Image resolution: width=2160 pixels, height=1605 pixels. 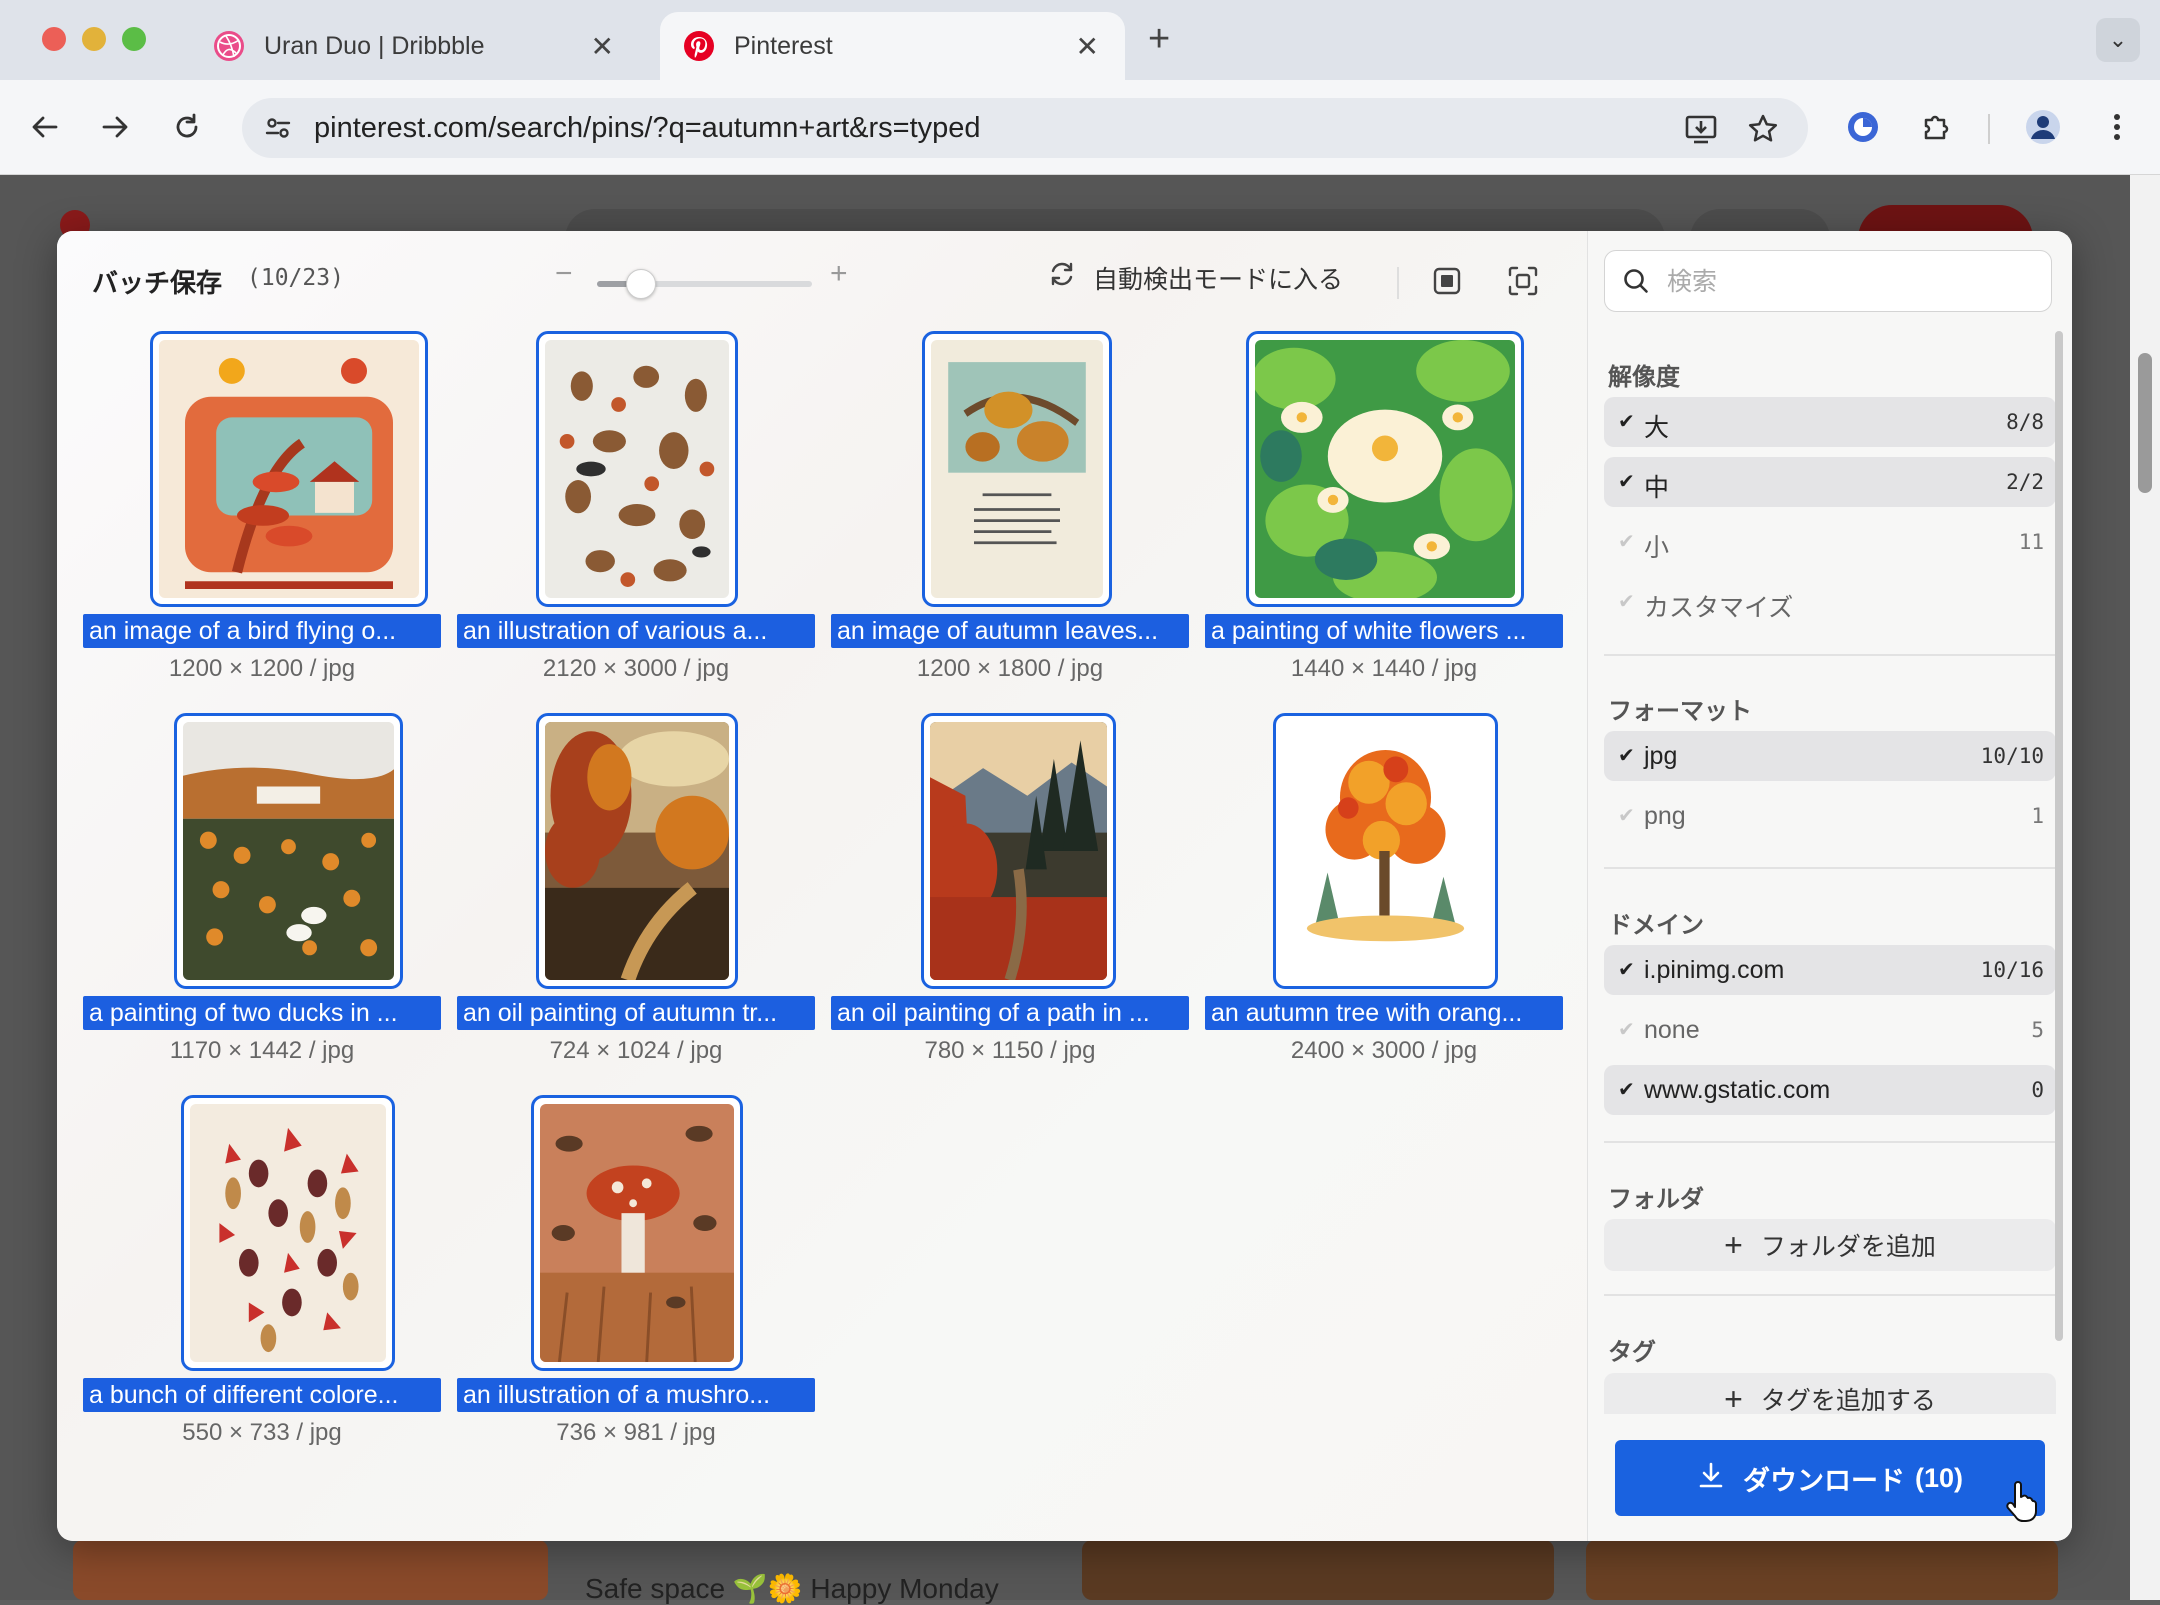 What do you see at coordinates (2118, 40) in the screenshot?
I see `tab-search-button: ⌄` at bounding box center [2118, 40].